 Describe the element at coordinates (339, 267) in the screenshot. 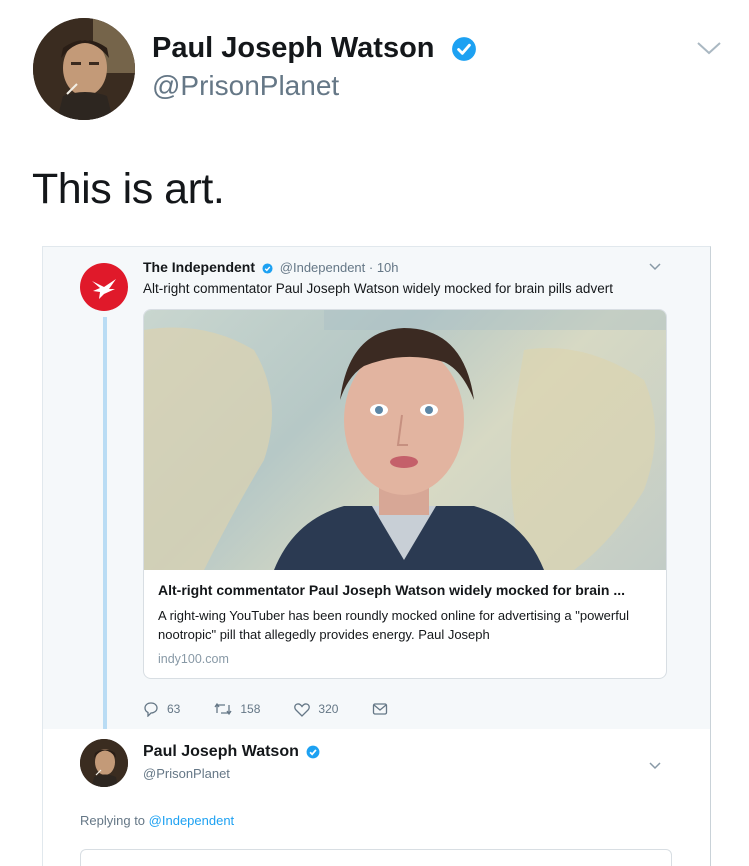

I see `source-meta: @Independent · 10h` at that location.